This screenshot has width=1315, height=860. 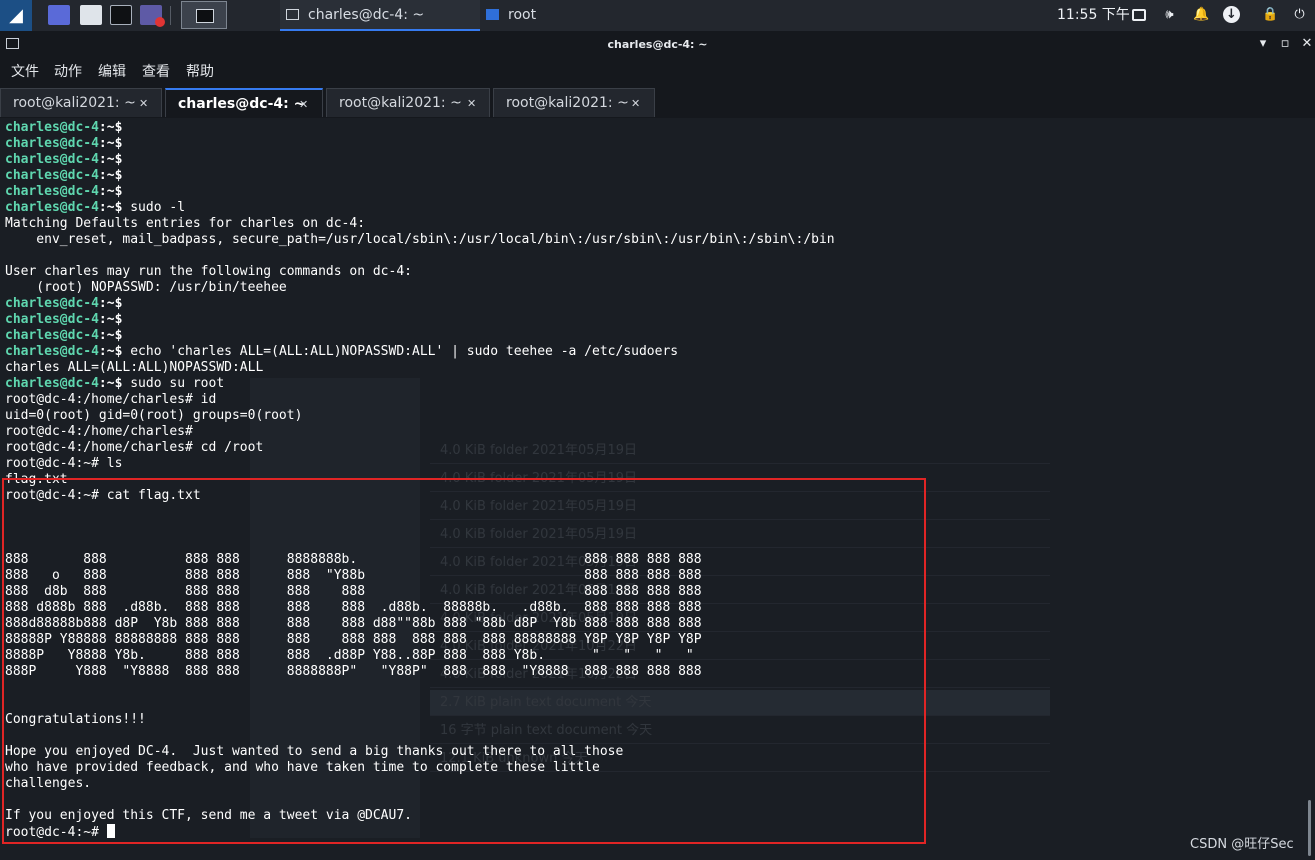 I want to click on menu-actions: 动作, so click(x=68, y=72).